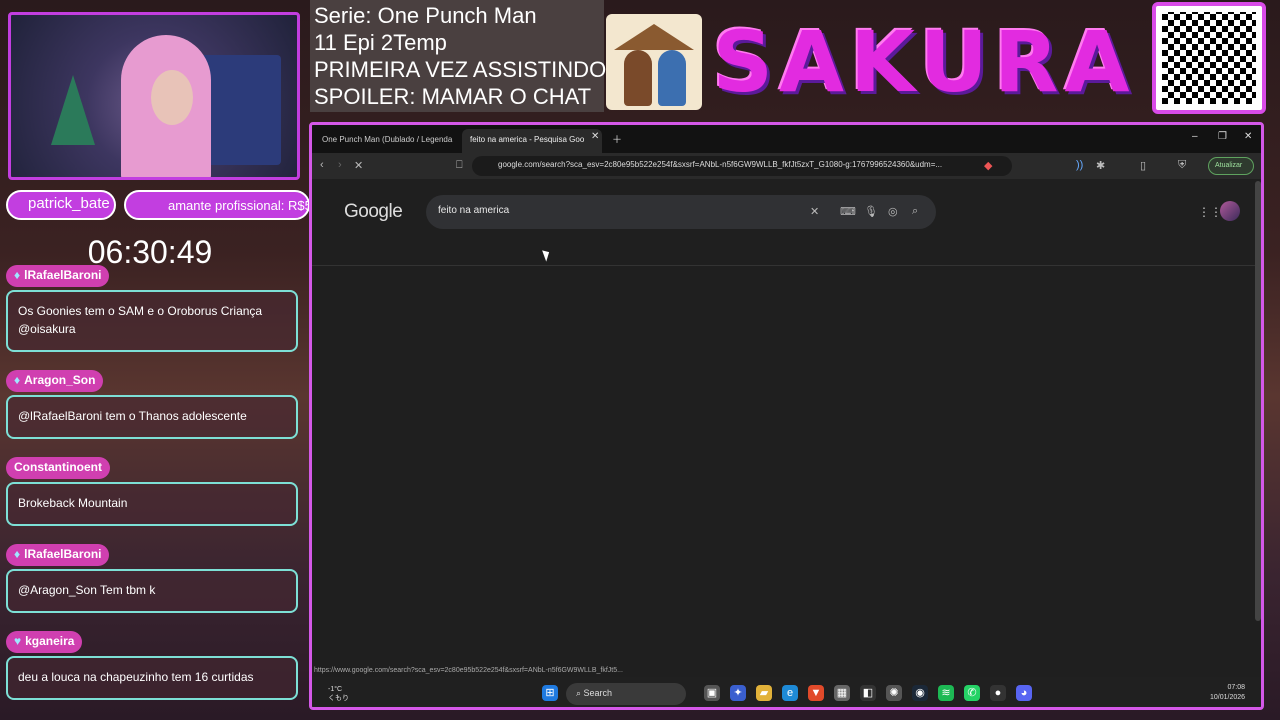 Image resolution: width=1280 pixels, height=720 pixels. What do you see at coordinates (1210, 212) in the screenshot?
I see `apps-grid-icon: ⋮⋮` at bounding box center [1210, 212].